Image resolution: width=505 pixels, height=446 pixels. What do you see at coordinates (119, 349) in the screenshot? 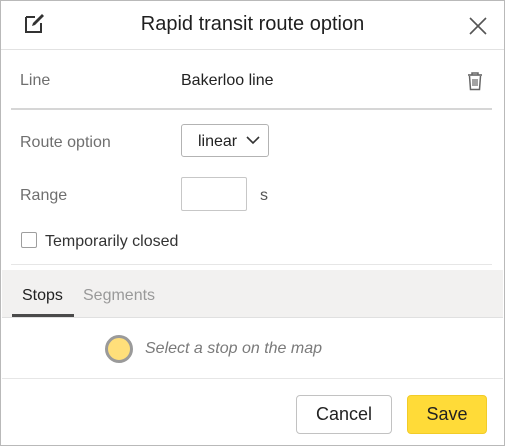
I see `stop-marker-icon` at bounding box center [119, 349].